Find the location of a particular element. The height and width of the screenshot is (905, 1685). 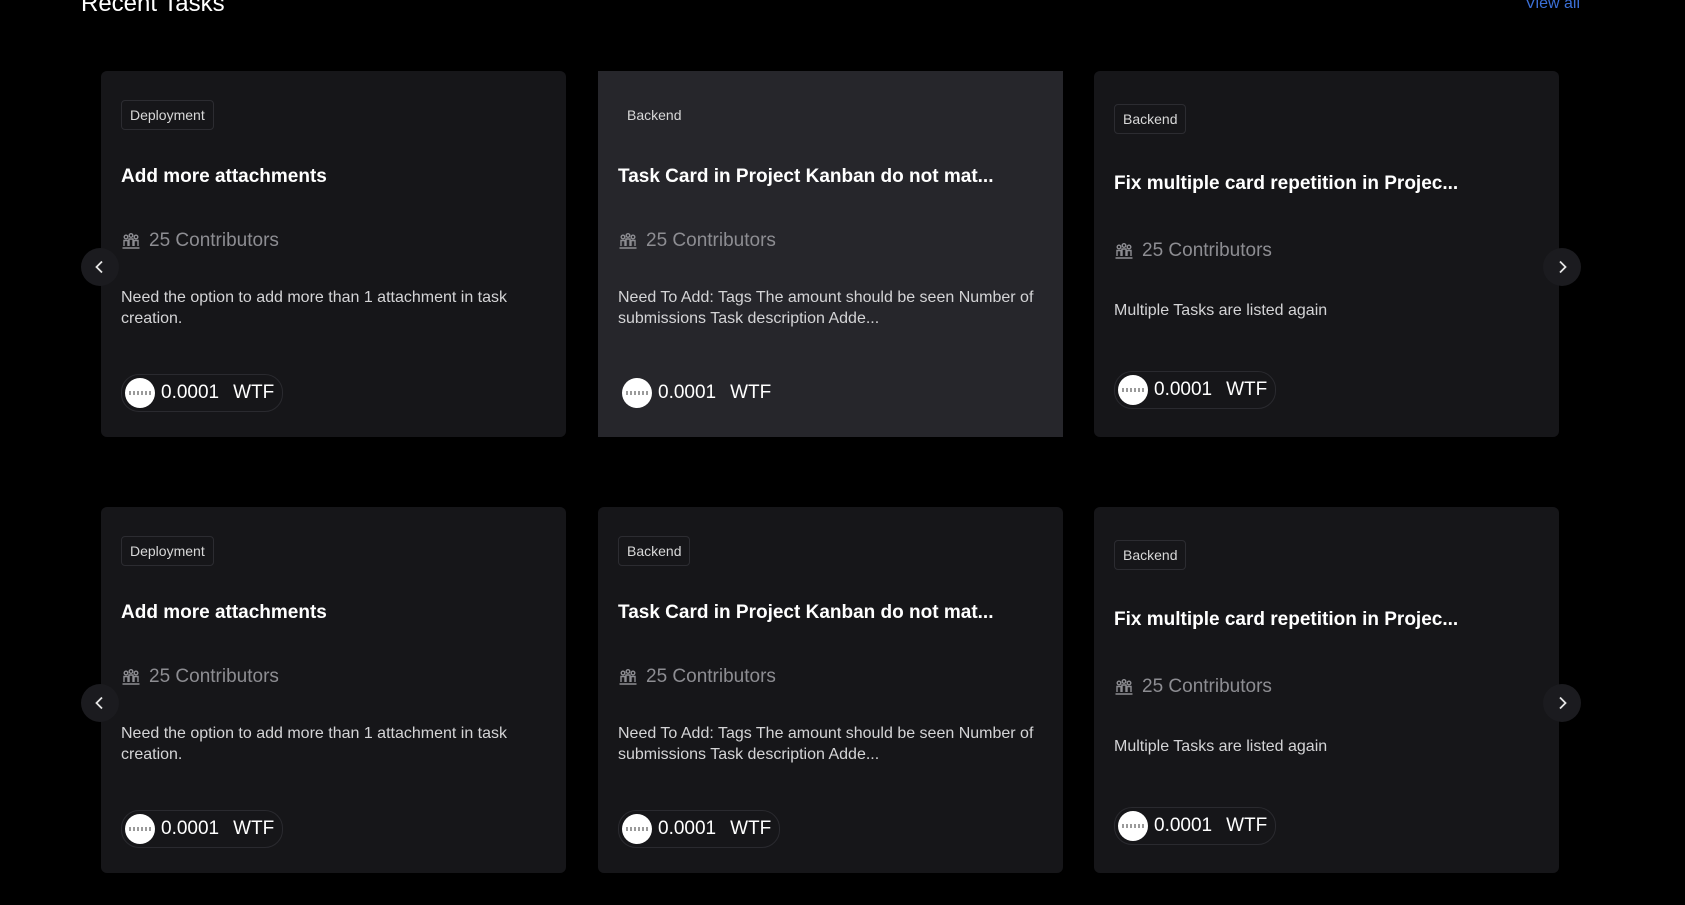

section-header: Recent Tasks View all is located at coordinates (830, 10).